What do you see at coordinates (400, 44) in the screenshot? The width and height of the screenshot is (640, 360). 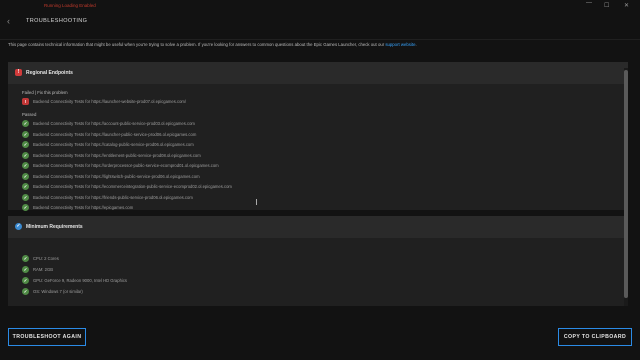 I see `support-website-link: support website` at bounding box center [400, 44].